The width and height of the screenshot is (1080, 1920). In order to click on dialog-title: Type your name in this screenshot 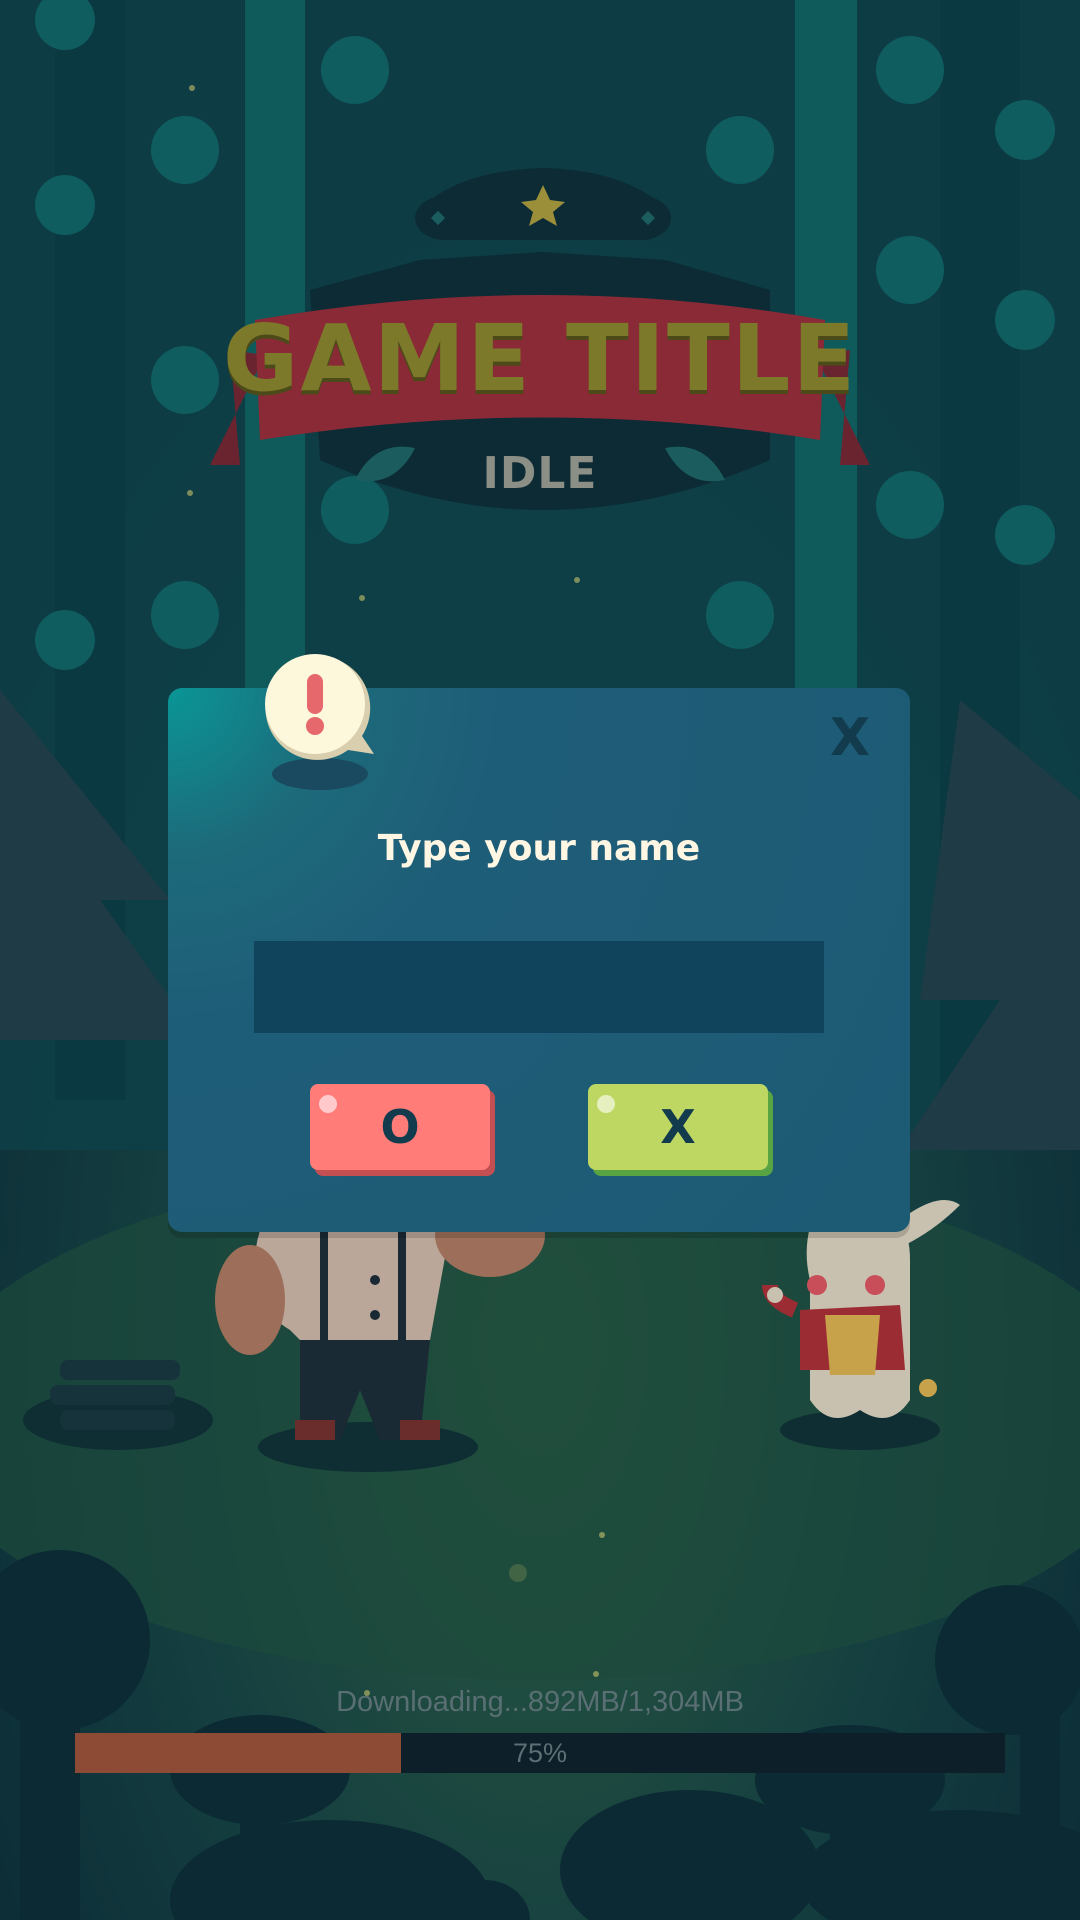, I will do `click(539, 848)`.